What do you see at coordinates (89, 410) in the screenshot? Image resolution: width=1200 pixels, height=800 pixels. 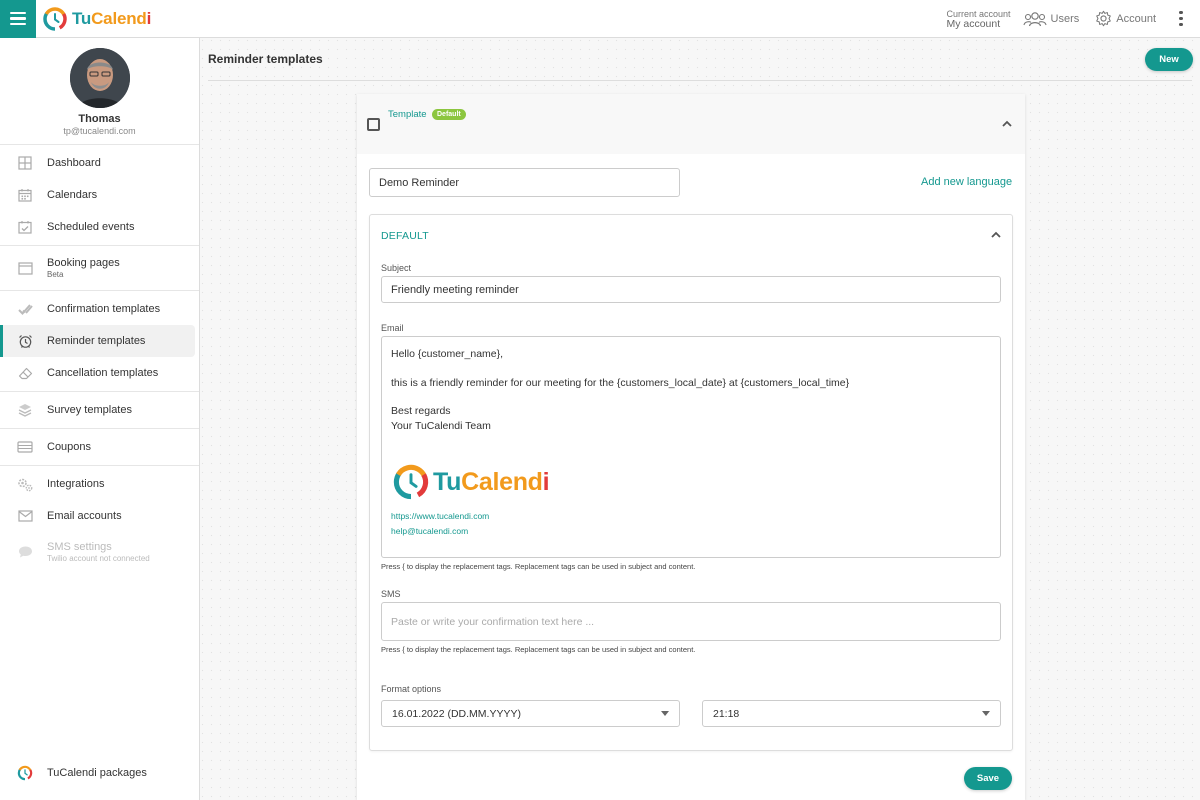 I see `sidebar-item-label: Survey templates` at bounding box center [89, 410].